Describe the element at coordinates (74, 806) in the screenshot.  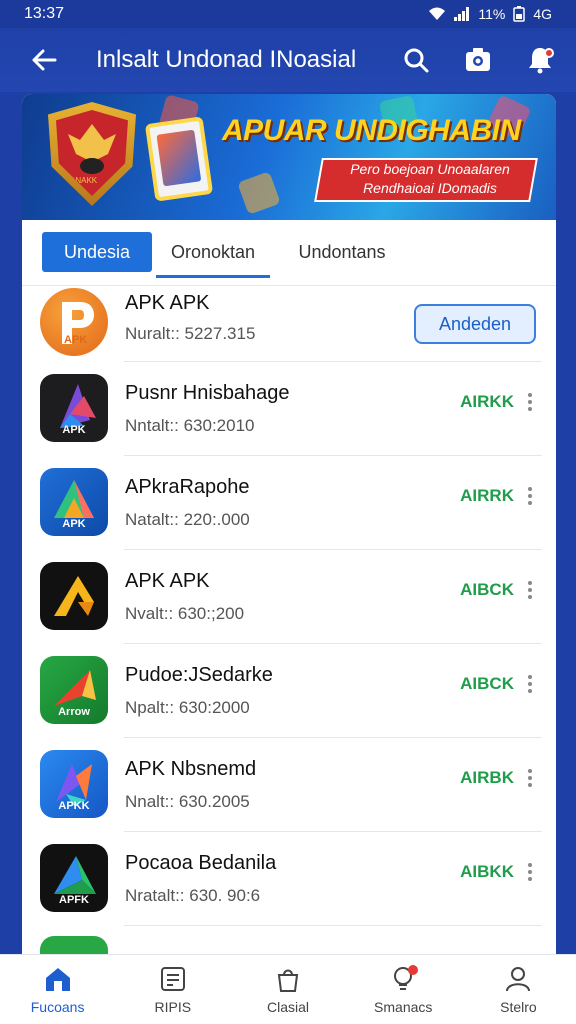
I see `app-icon-label: APKK` at that location.